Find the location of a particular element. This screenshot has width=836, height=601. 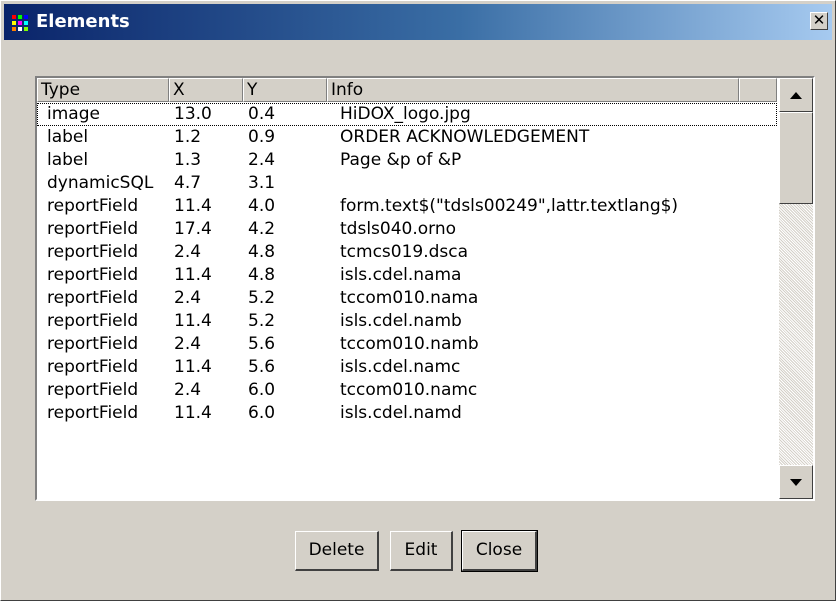

cell-info: isls.cdel.namb is located at coordinates (401, 321).